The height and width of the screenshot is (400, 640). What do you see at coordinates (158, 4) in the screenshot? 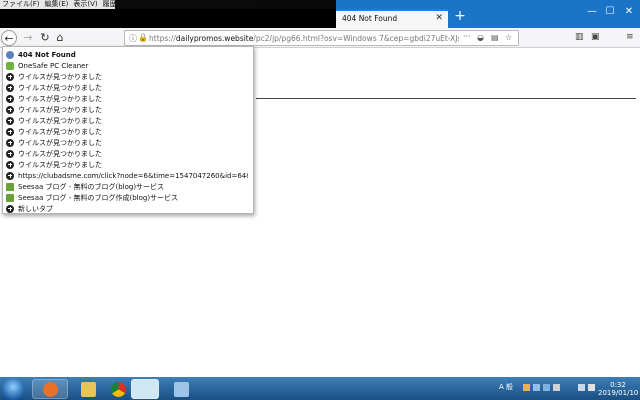
I see `menu-item: ブックマーク(B)` at bounding box center [158, 4].